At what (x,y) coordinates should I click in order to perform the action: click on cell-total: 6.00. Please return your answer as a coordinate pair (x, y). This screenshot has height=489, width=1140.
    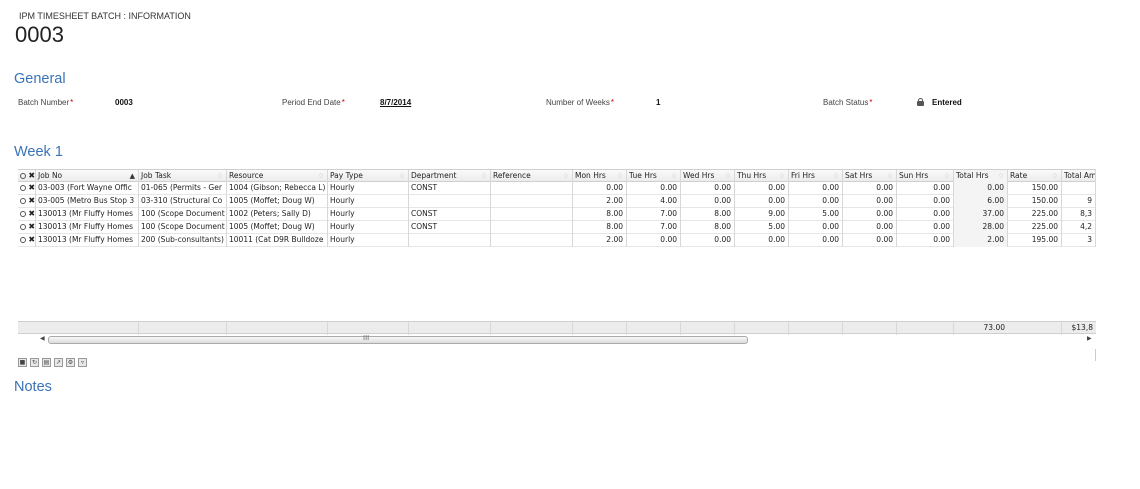
    Looking at the image, I should click on (981, 201).